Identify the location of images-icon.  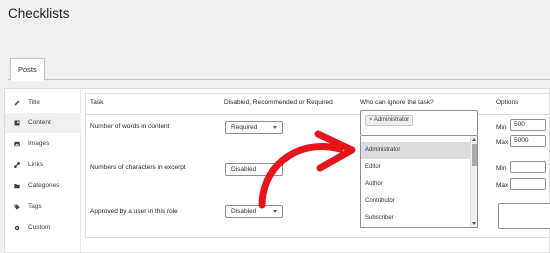
(17, 144).